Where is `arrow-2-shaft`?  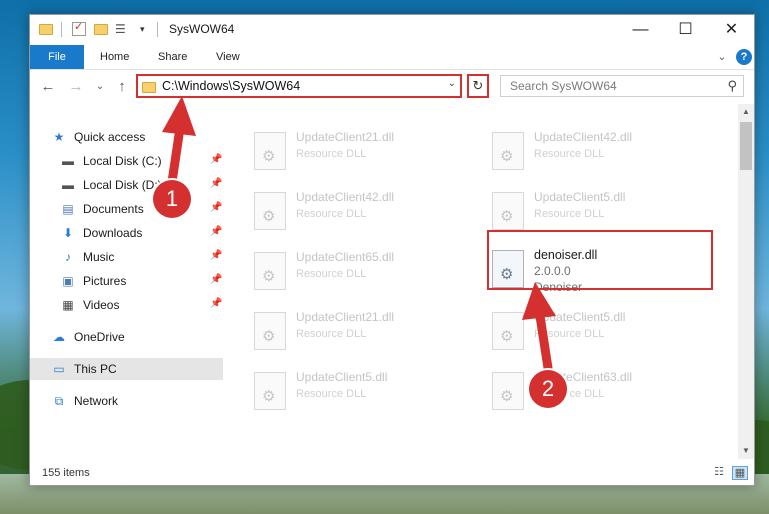 arrow-2-shaft is located at coordinates (544, 342).